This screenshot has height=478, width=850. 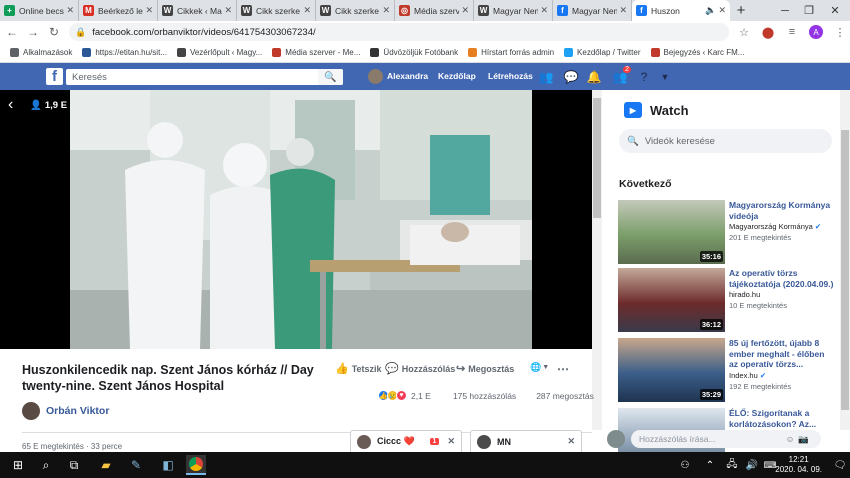 I want to click on clock: 12:21 2020. 04. 09., so click(x=798, y=465).